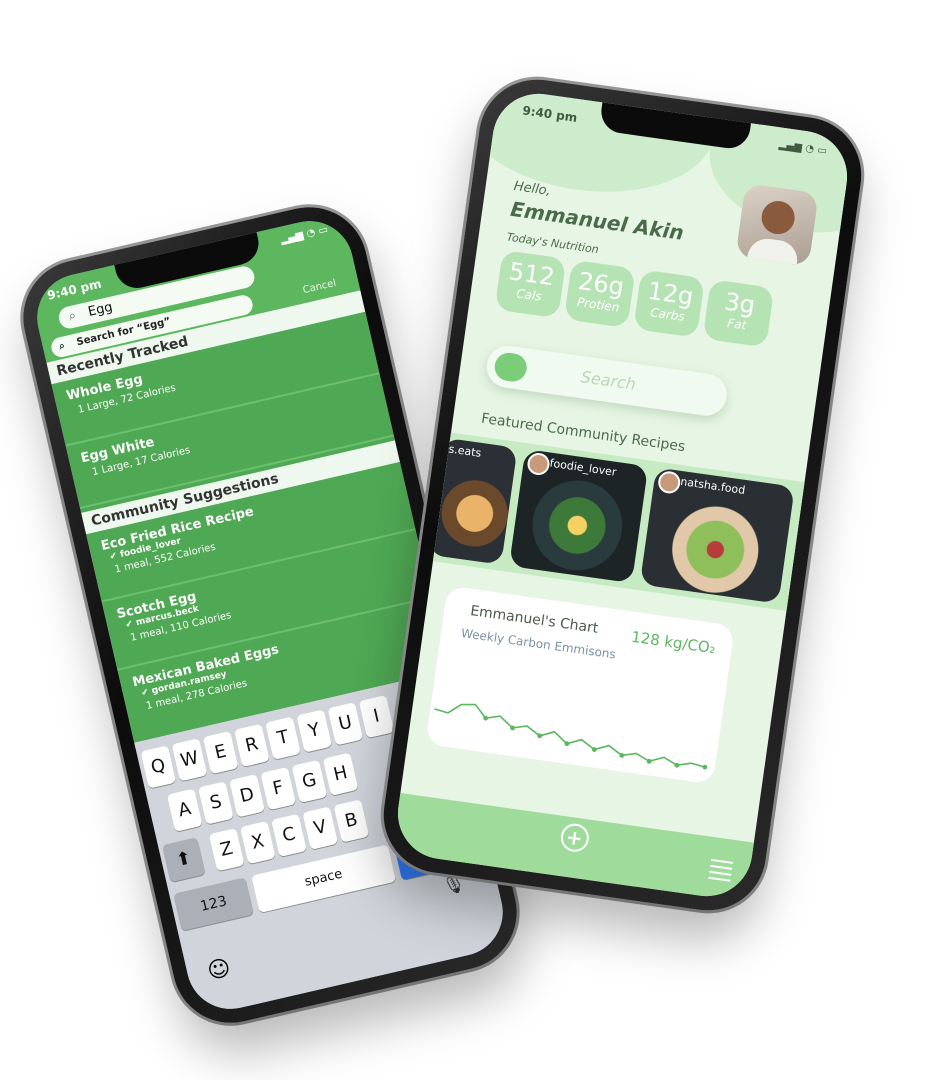  Describe the element at coordinates (215, 803) in the screenshot. I see `key-s: S` at that location.